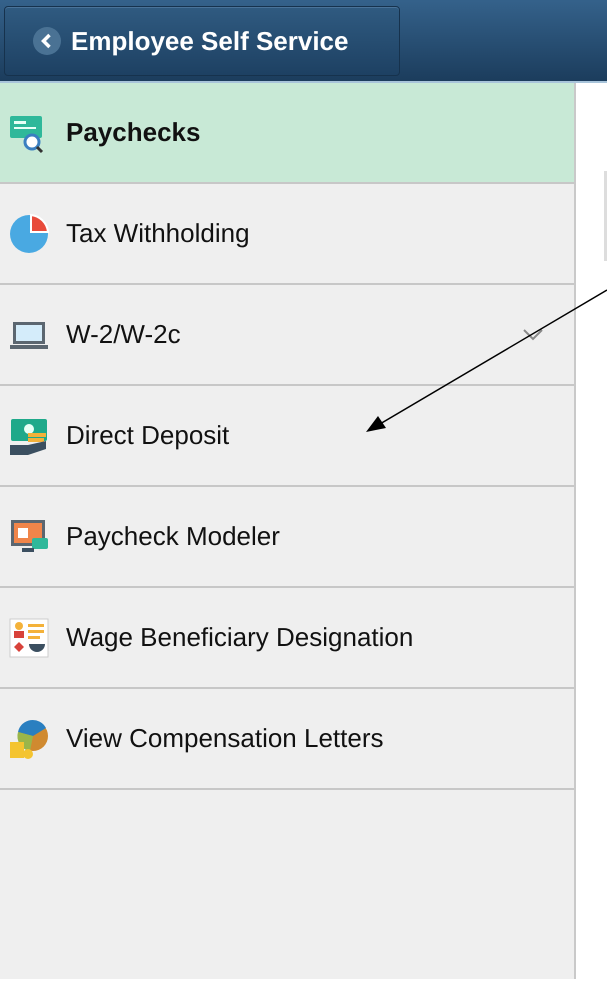 The width and height of the screenshot is (607, 981). What do you see at coordinates (29, 233) in the screenshot?
I see `pie-chart-icon` at bounding box center [29, 233].